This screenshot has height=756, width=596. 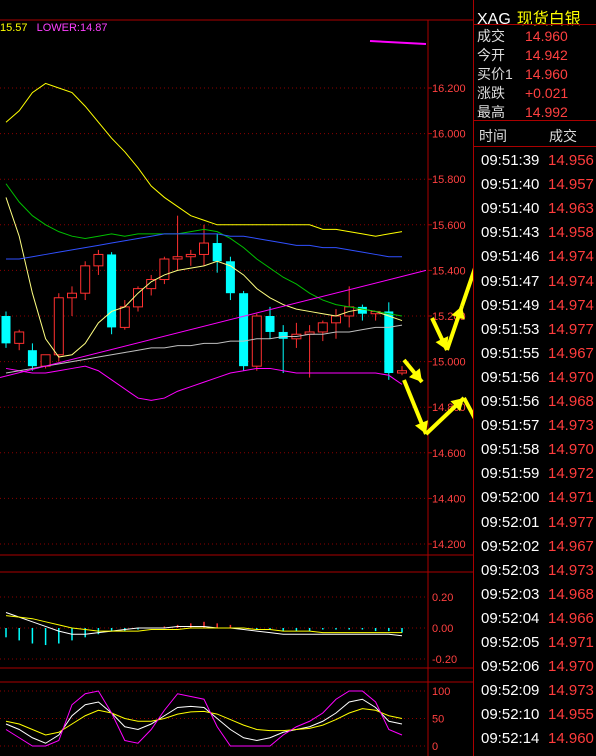 I want to click on tick-row: 09:52:00 14.971, so click(x=537, y=497).